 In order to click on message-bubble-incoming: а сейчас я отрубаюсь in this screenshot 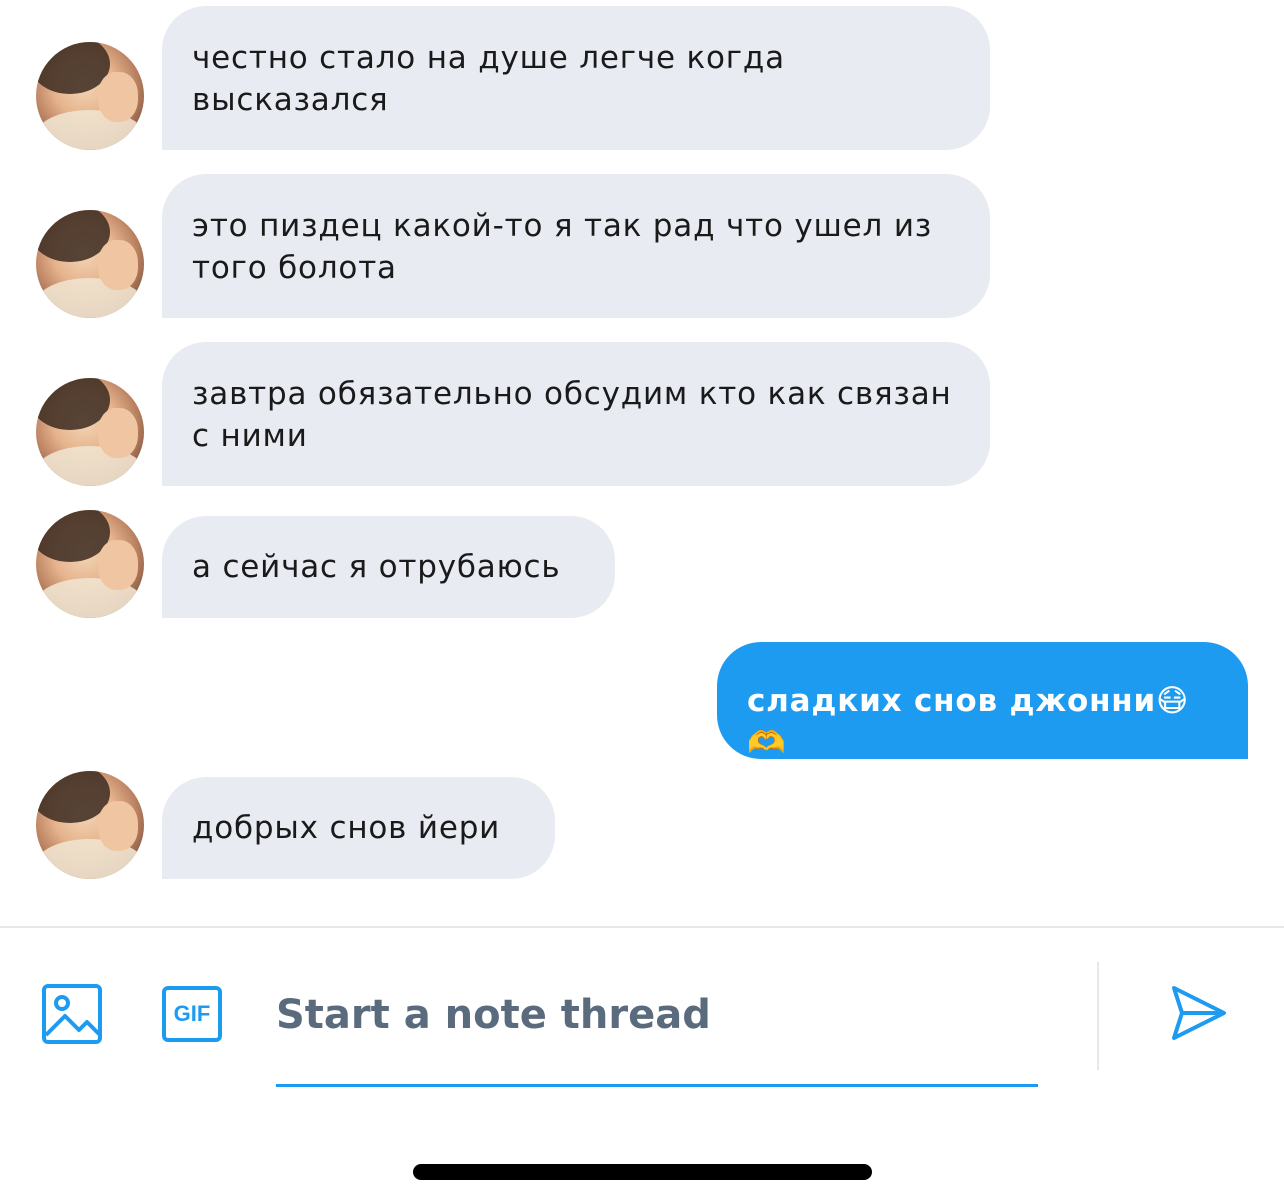, I will do `click(388, 567)`.